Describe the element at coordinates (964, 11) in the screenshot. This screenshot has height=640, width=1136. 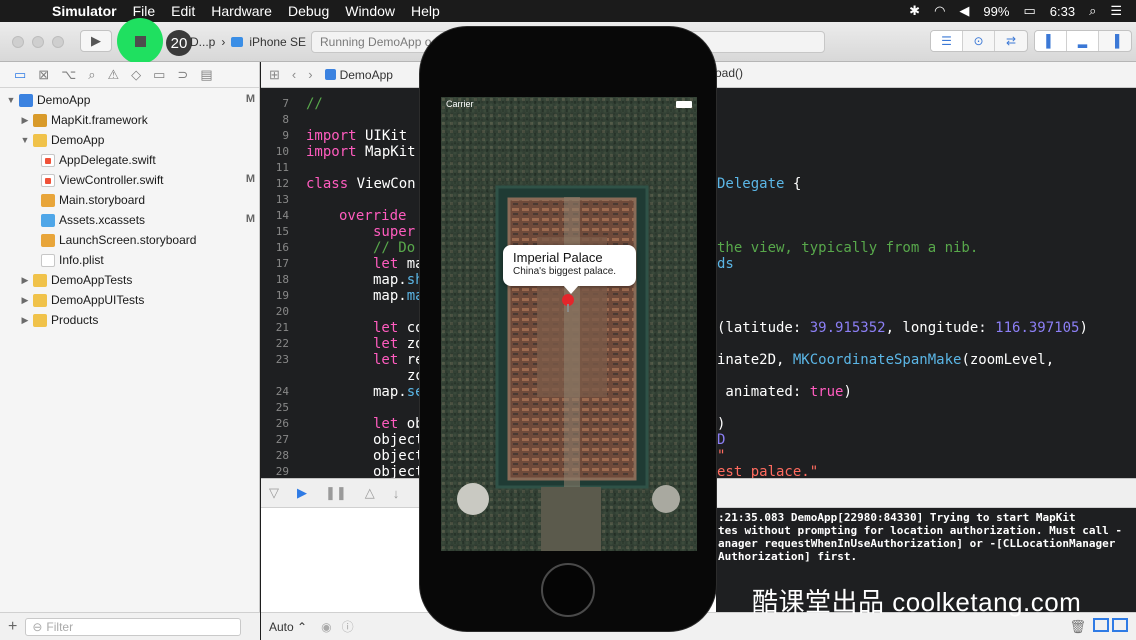
I see `volume-icon: ◀` at that location.